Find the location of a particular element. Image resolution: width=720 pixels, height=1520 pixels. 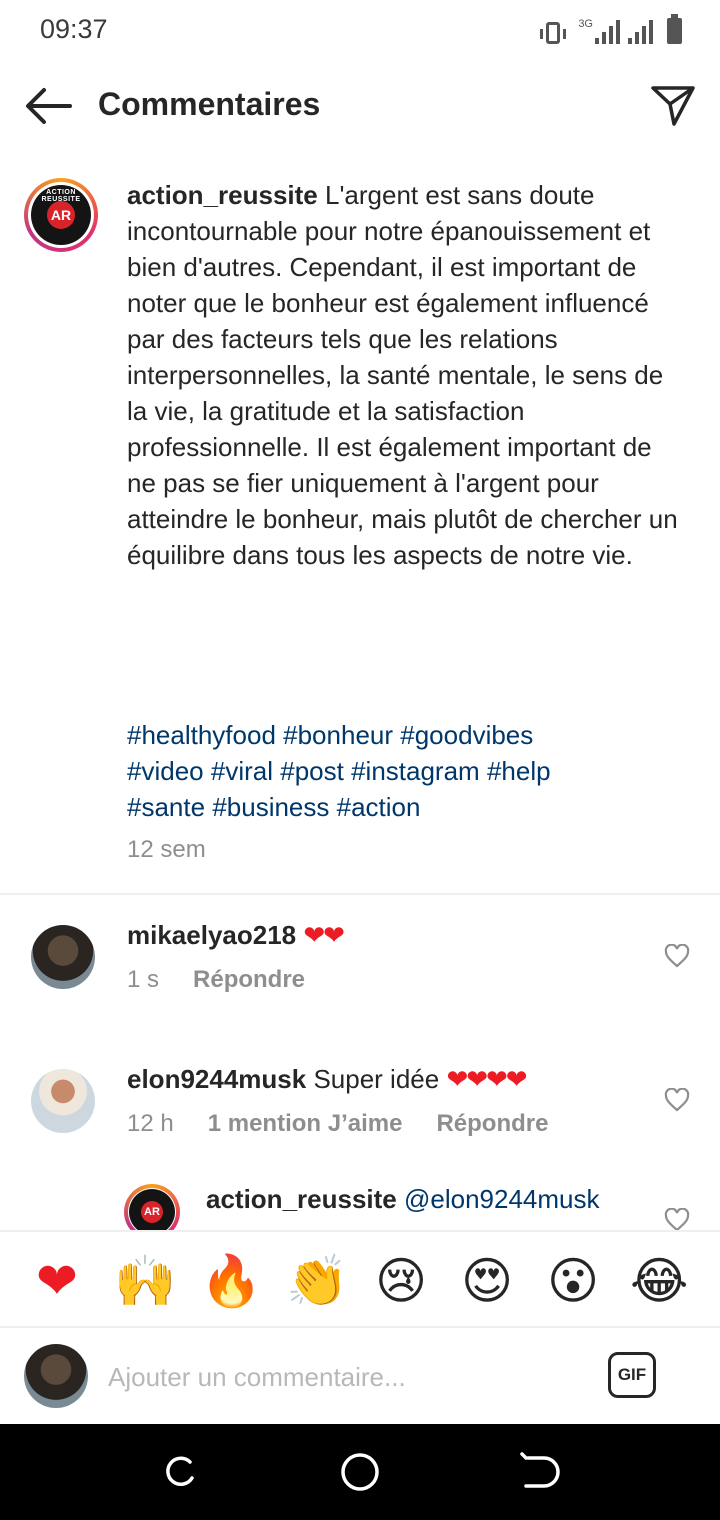

paper-plane-icon is located at coordinates (673, 105).